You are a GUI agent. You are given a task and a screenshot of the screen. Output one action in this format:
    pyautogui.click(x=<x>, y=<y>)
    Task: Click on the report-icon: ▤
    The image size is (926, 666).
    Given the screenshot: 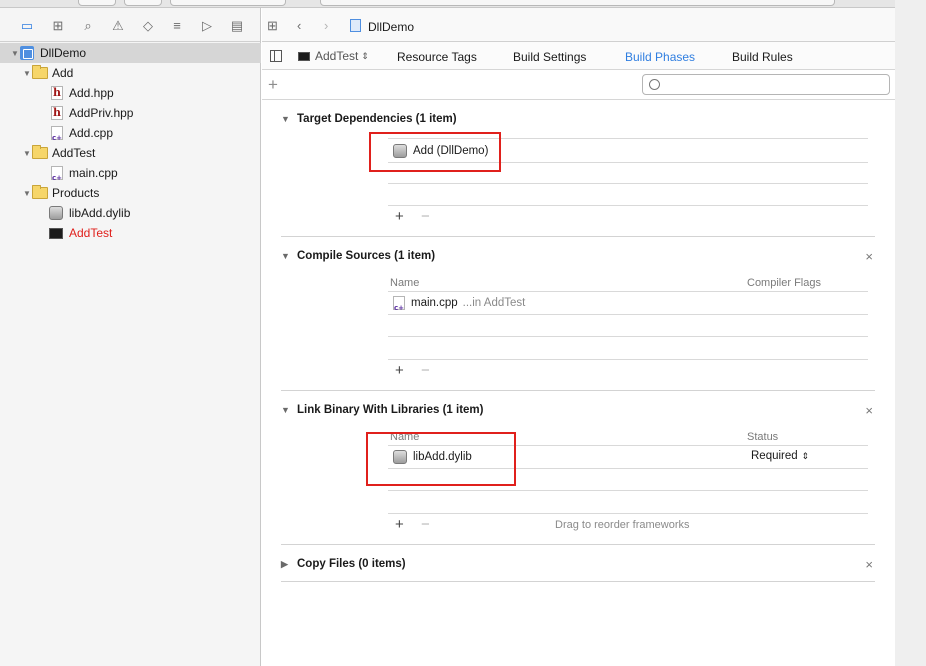 What is the action you would take?
    pyautogui.click(x=237, y=26)
    